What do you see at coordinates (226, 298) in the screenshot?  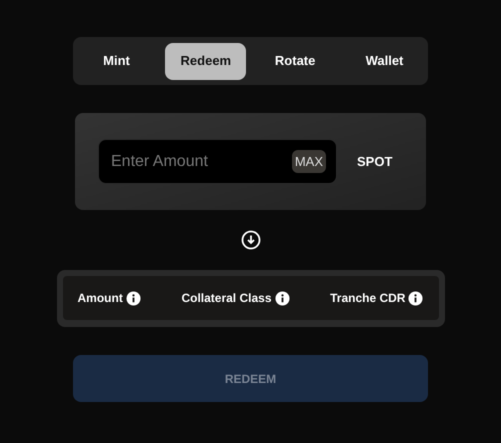 I see `column-header: Collateral Class` at bounding box center [226, 298].